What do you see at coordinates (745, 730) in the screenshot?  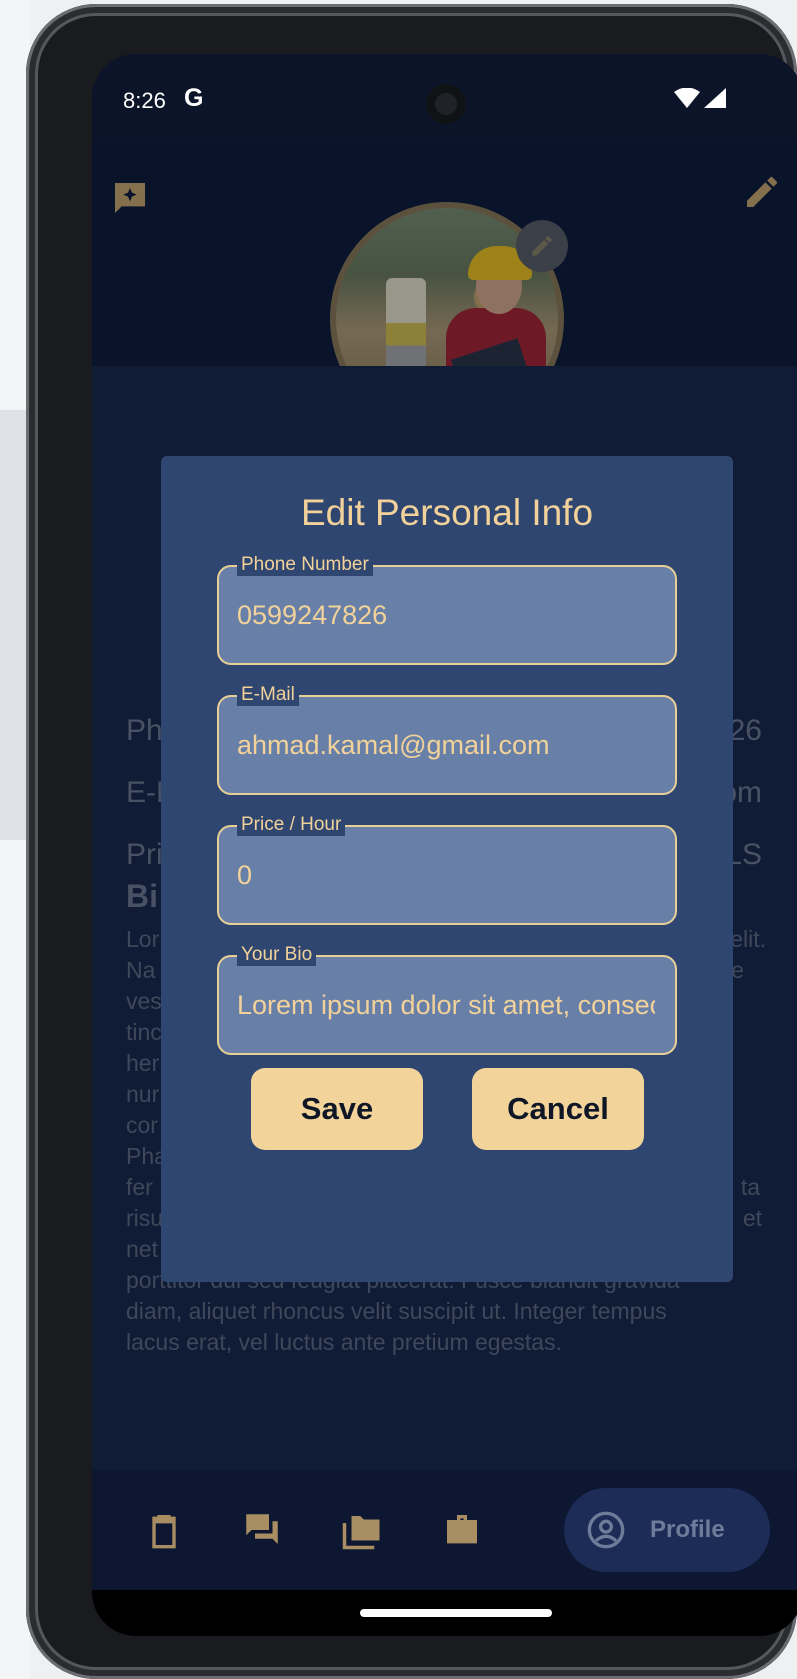 I see `info-value: 26` at bounding box center [745, 730].